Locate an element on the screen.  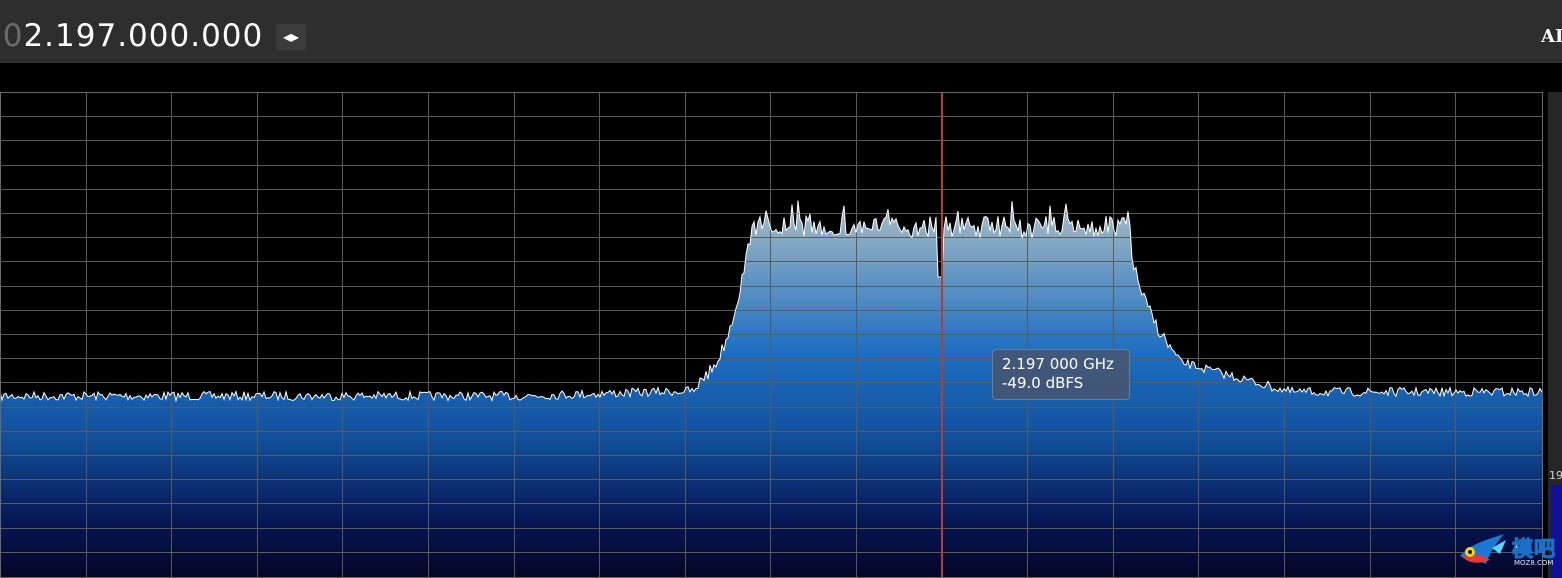
frequency-leading-digits: 00 is located at coordinates (11, 36).